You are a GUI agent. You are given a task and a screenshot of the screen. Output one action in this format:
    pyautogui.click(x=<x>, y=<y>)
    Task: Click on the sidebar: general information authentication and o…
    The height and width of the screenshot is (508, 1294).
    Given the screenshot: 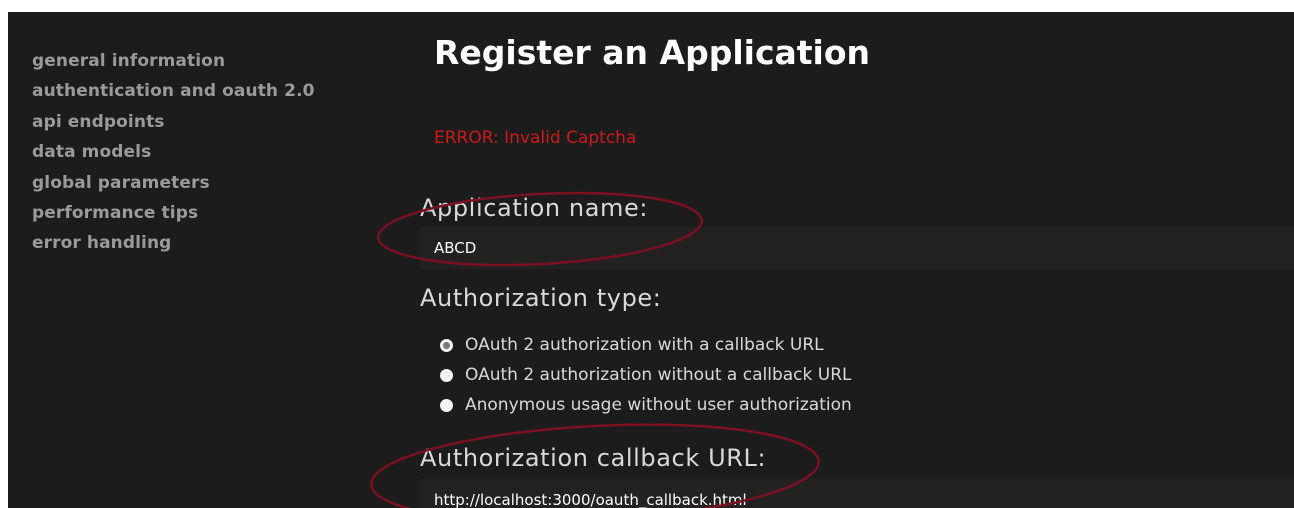 What is the action you would take?
    pyautogui.click(x=173, y=152)
    